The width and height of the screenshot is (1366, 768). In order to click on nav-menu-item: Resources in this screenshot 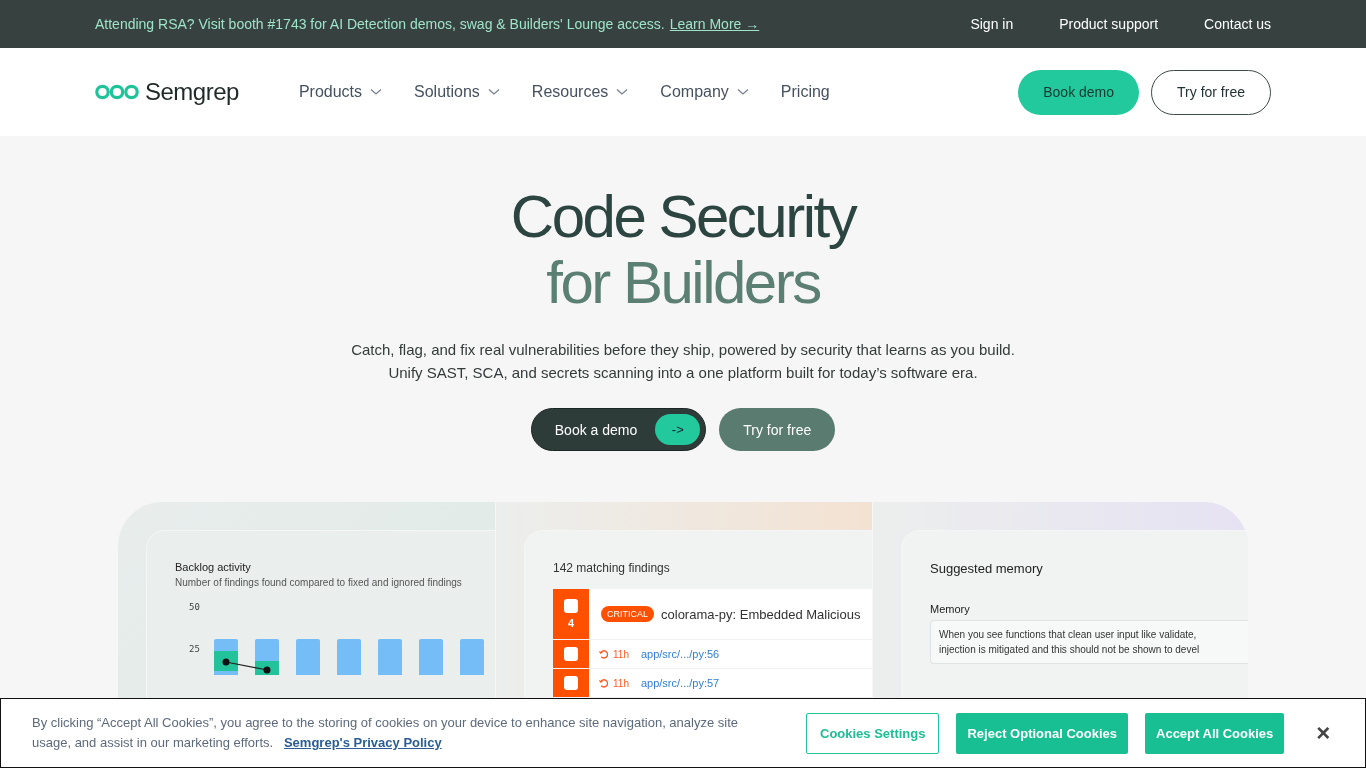, I will do `click(580, 92)`.